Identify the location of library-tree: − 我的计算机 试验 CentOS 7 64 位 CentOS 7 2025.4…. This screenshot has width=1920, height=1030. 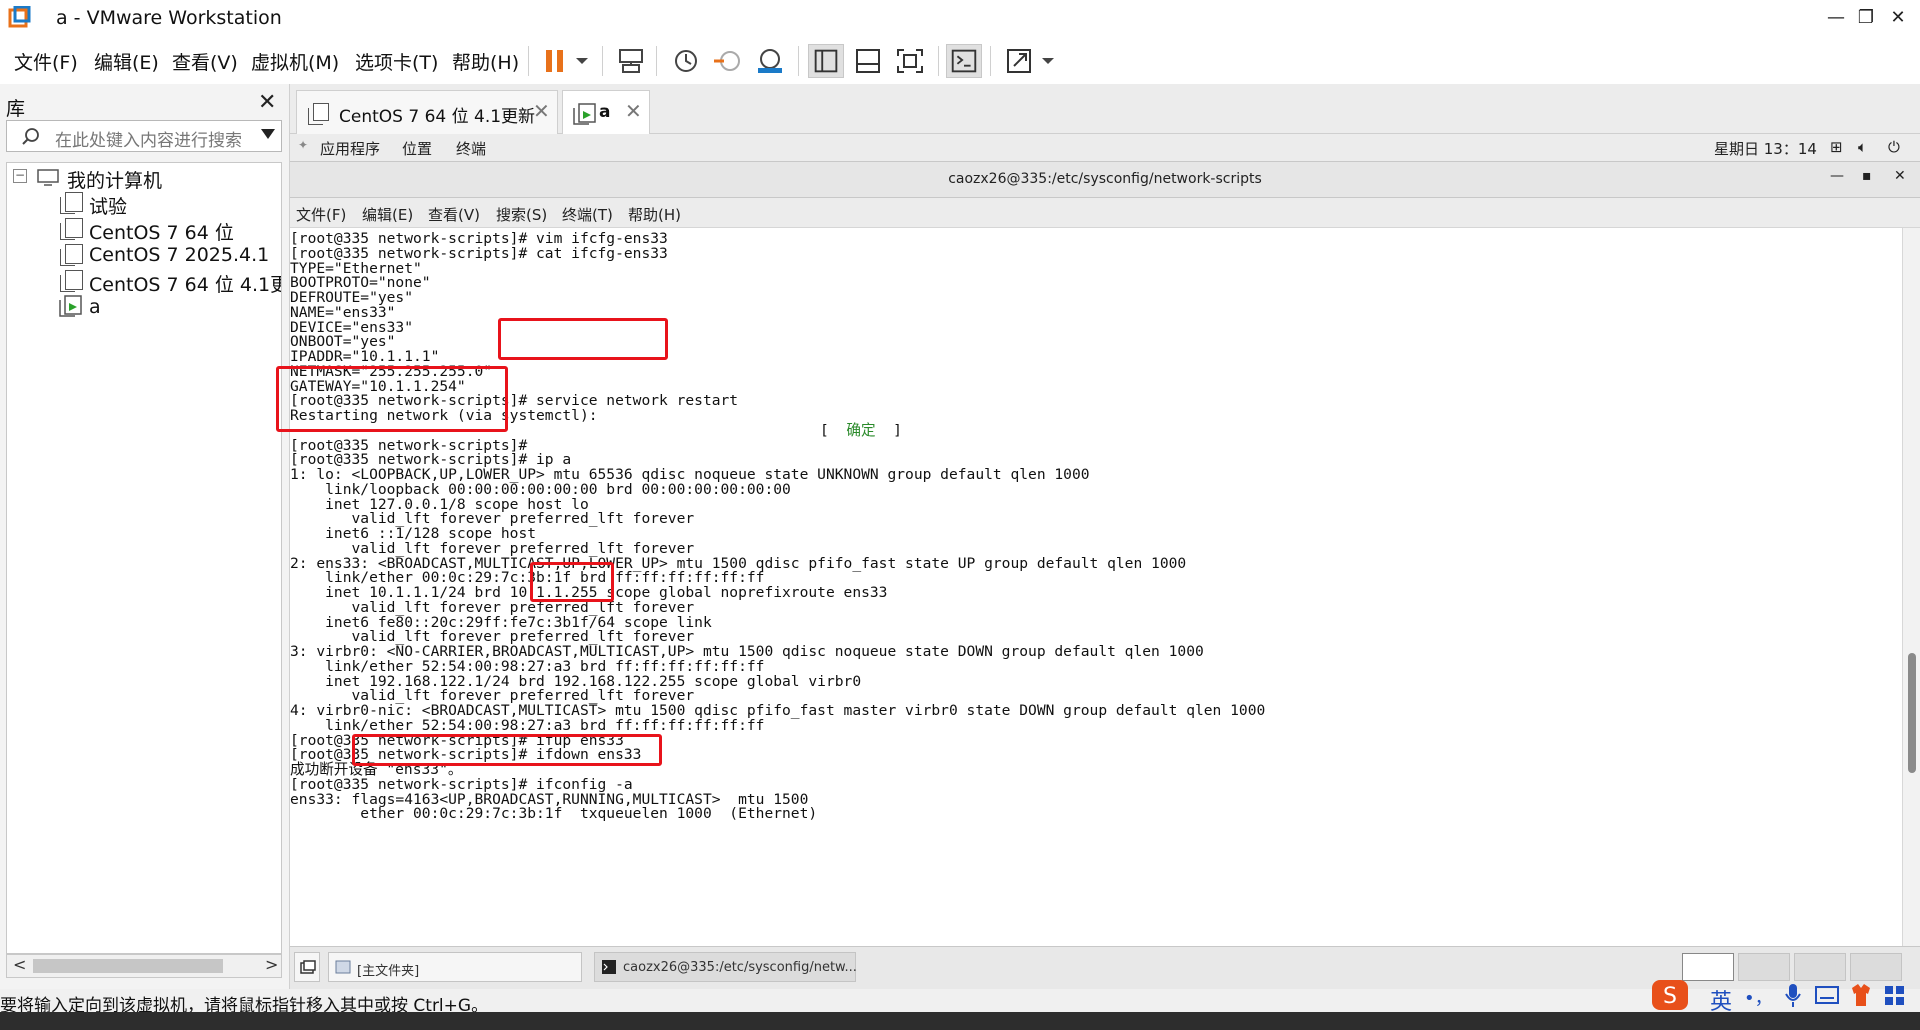
(144, 558).